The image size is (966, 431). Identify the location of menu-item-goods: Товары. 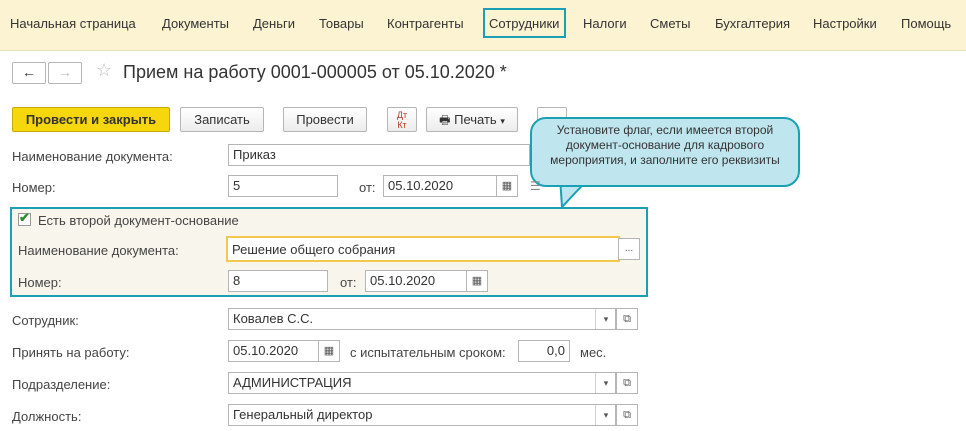
(341, 23).